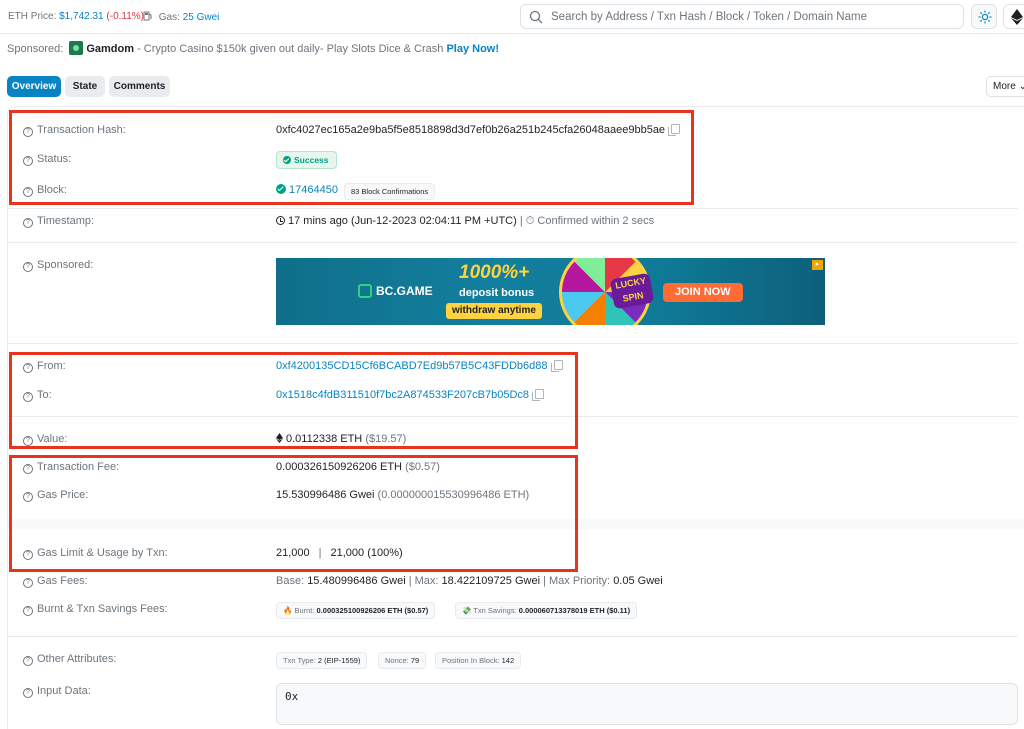 The height and width of the screenshot is (729, 1024). Describe the element at coordinates (531, 221) in the screenshot. I see `stopwatch-icon: ⏱` at that location.